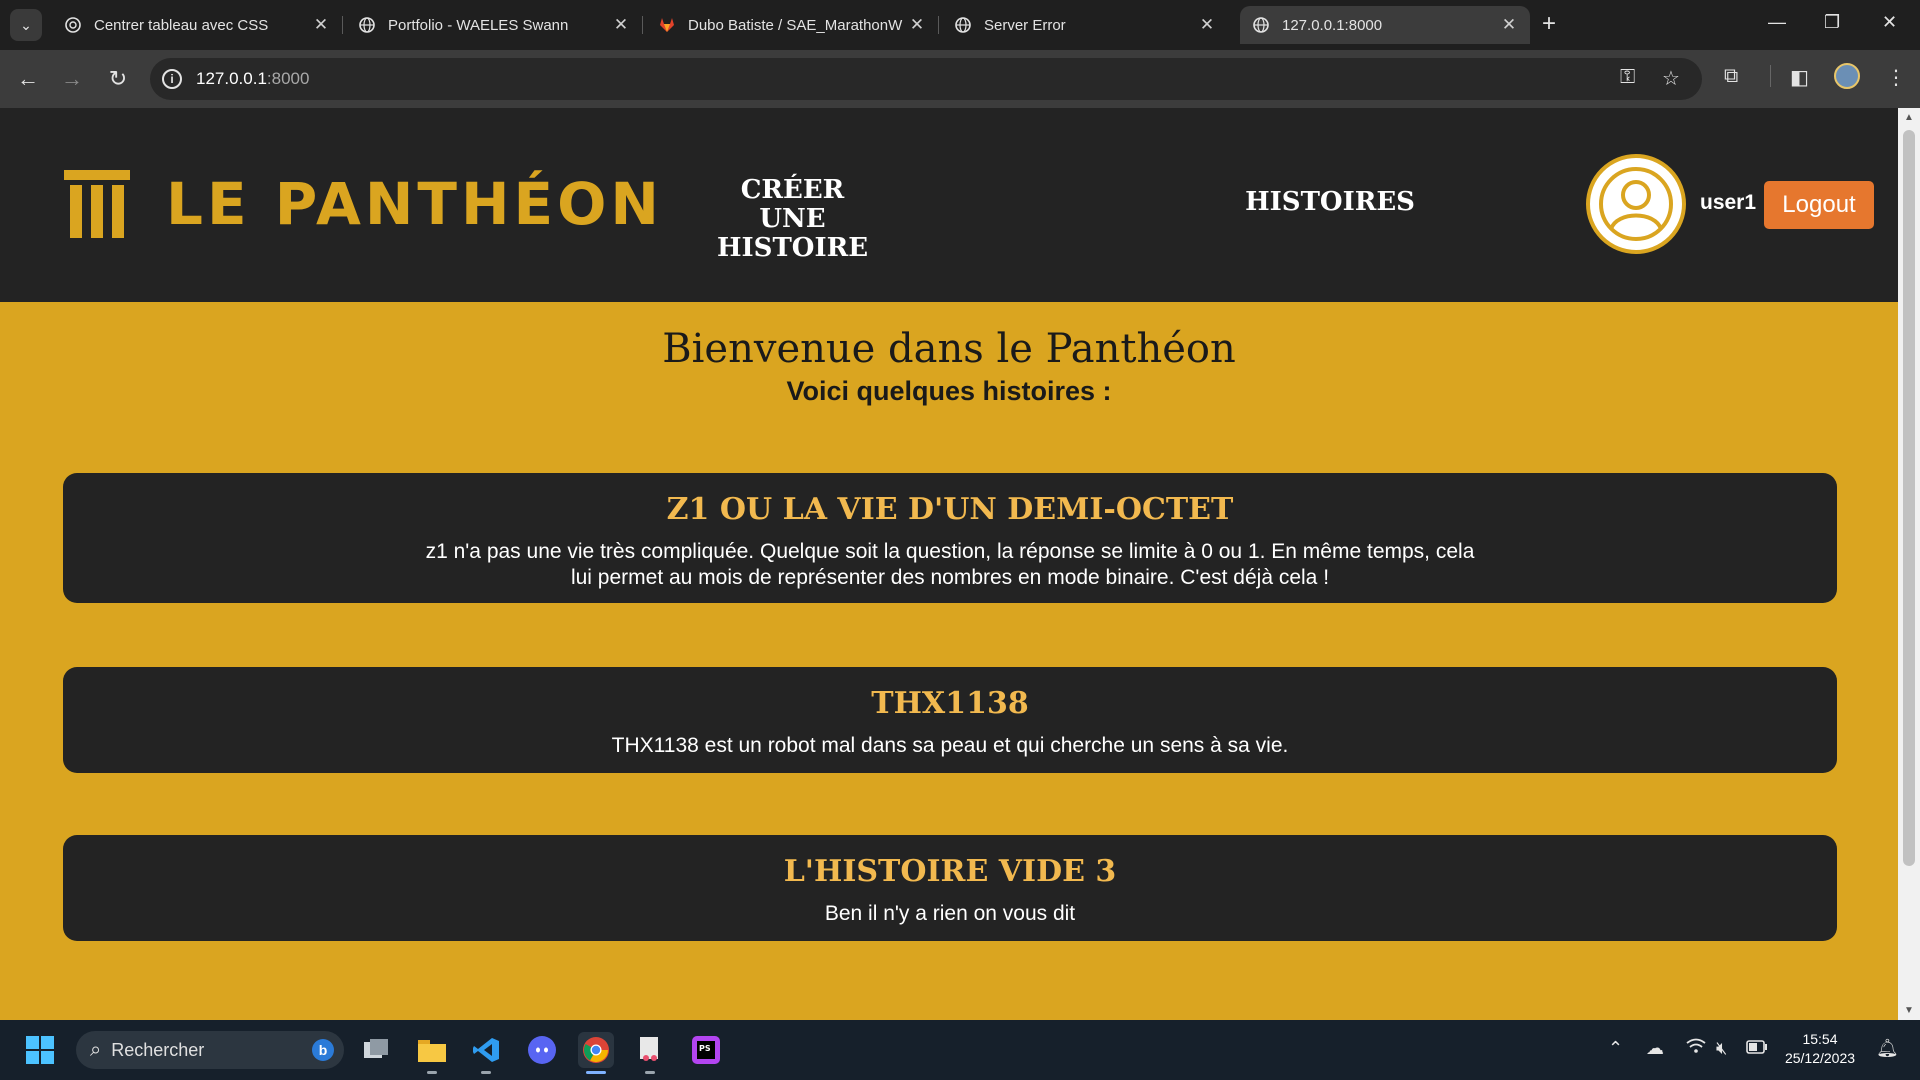 The image size is (1920, 1080). Describe the element at coordinates (1820, 1049) in the screenshot. I see `system-clock: 15:54 25/12/2023` at that location.